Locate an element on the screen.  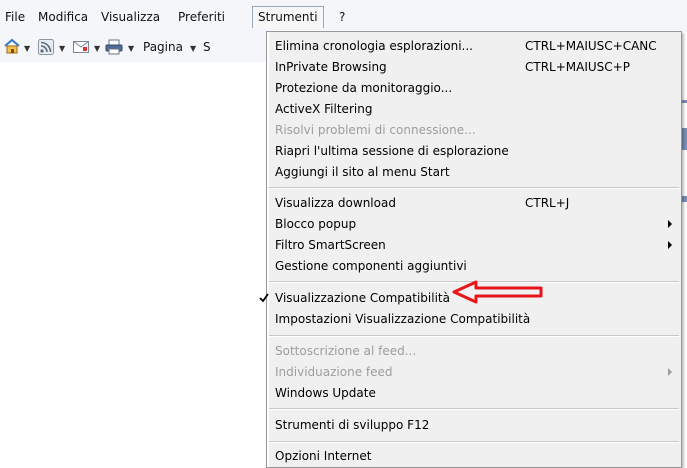
menu-item-label: Riapri l'ultima sessione di esplorazione is located at coordinates (392, 151).